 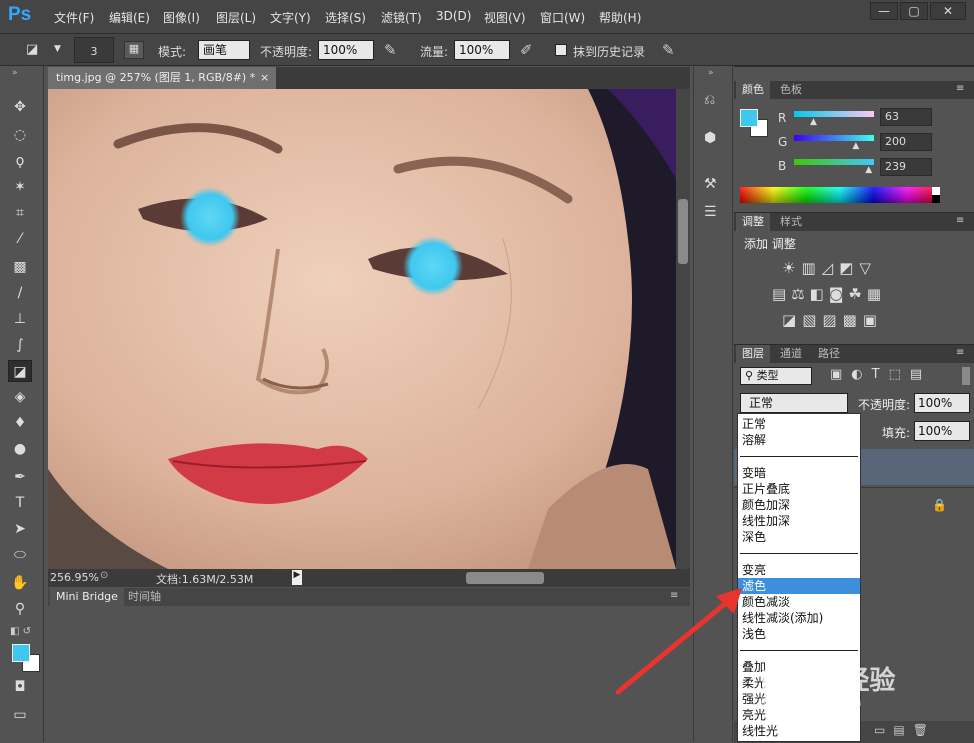 I want to click on tab-paths: 路径, so click(x=829, y=354).